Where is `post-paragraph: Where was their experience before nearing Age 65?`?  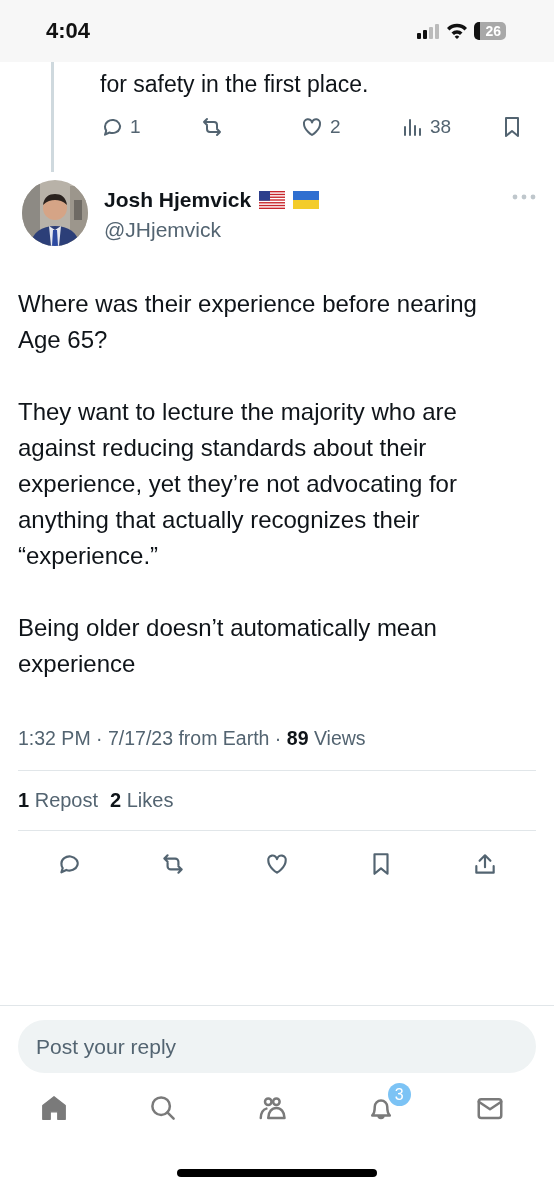 post-paragraph: Where was their experience before nearing Age 65? is located at coordinates (248, 322).